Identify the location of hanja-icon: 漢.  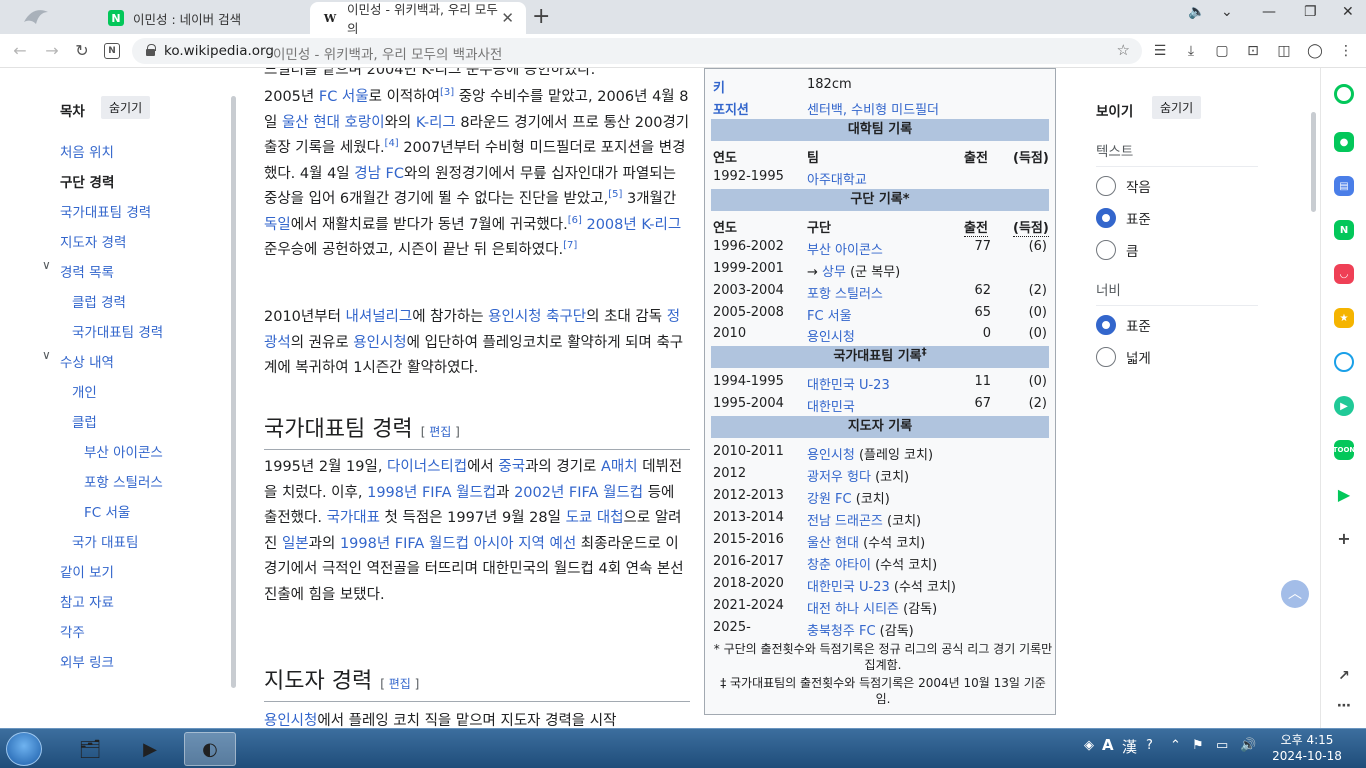
(1129, 746).